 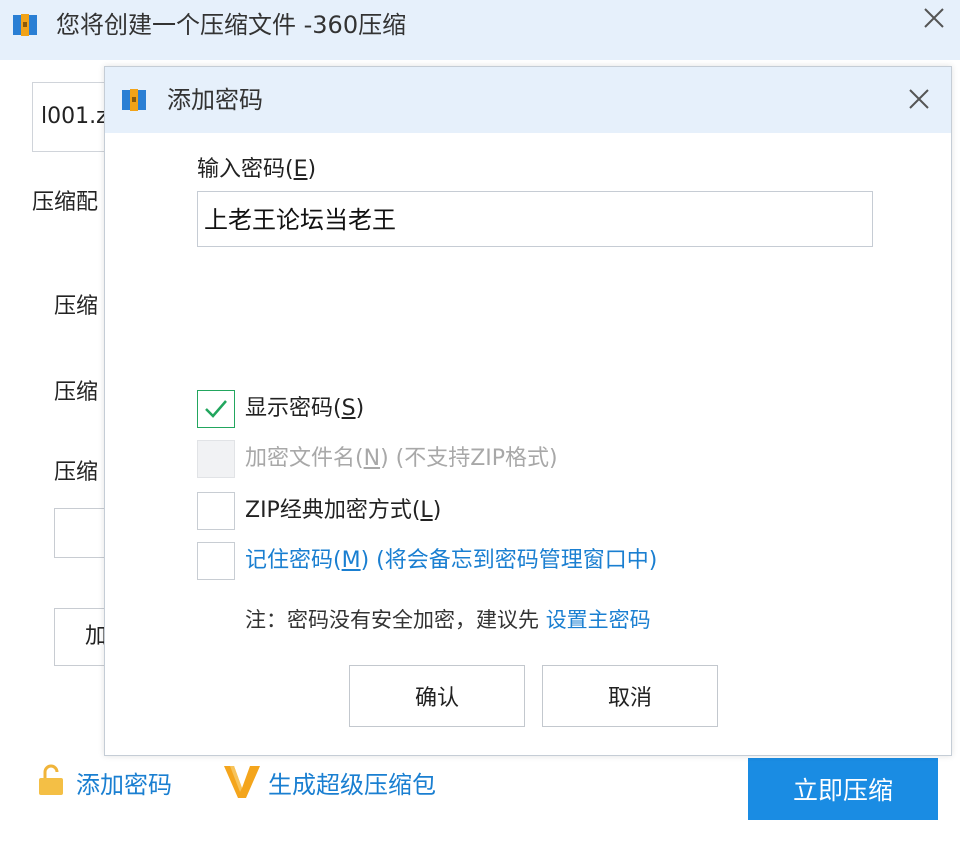 I want to click on cancel-button: 取消, so click(x=630, y=696).